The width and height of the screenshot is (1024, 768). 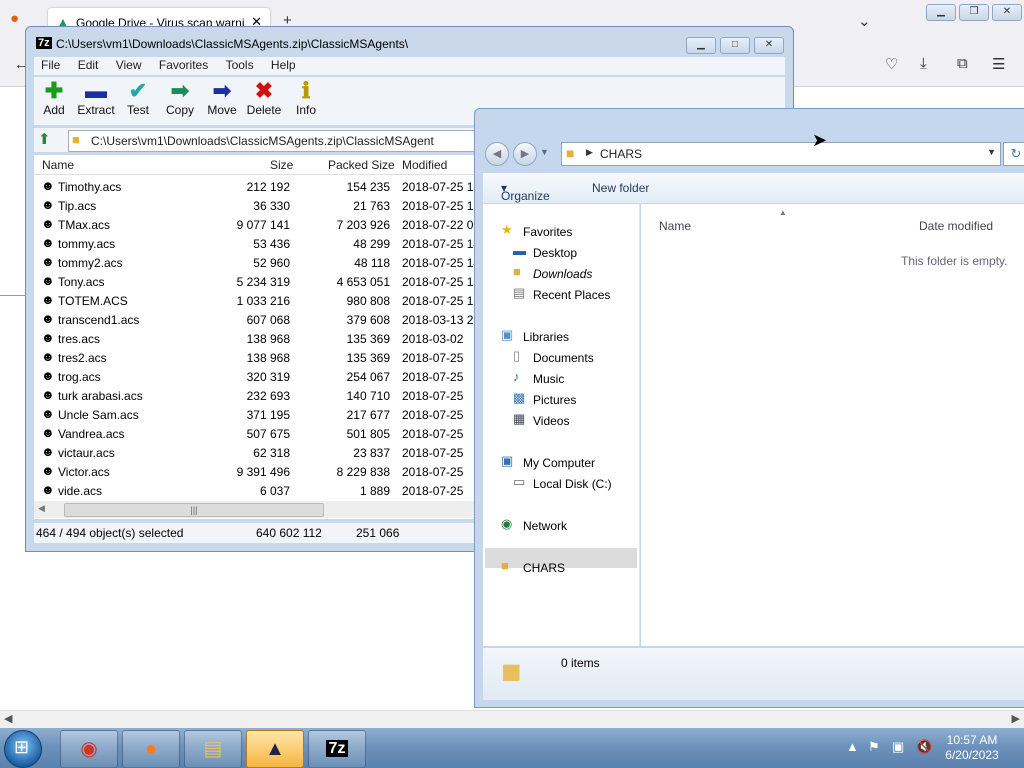 I want to click on cell-name: tres.acs, so click(x=79, y=339).